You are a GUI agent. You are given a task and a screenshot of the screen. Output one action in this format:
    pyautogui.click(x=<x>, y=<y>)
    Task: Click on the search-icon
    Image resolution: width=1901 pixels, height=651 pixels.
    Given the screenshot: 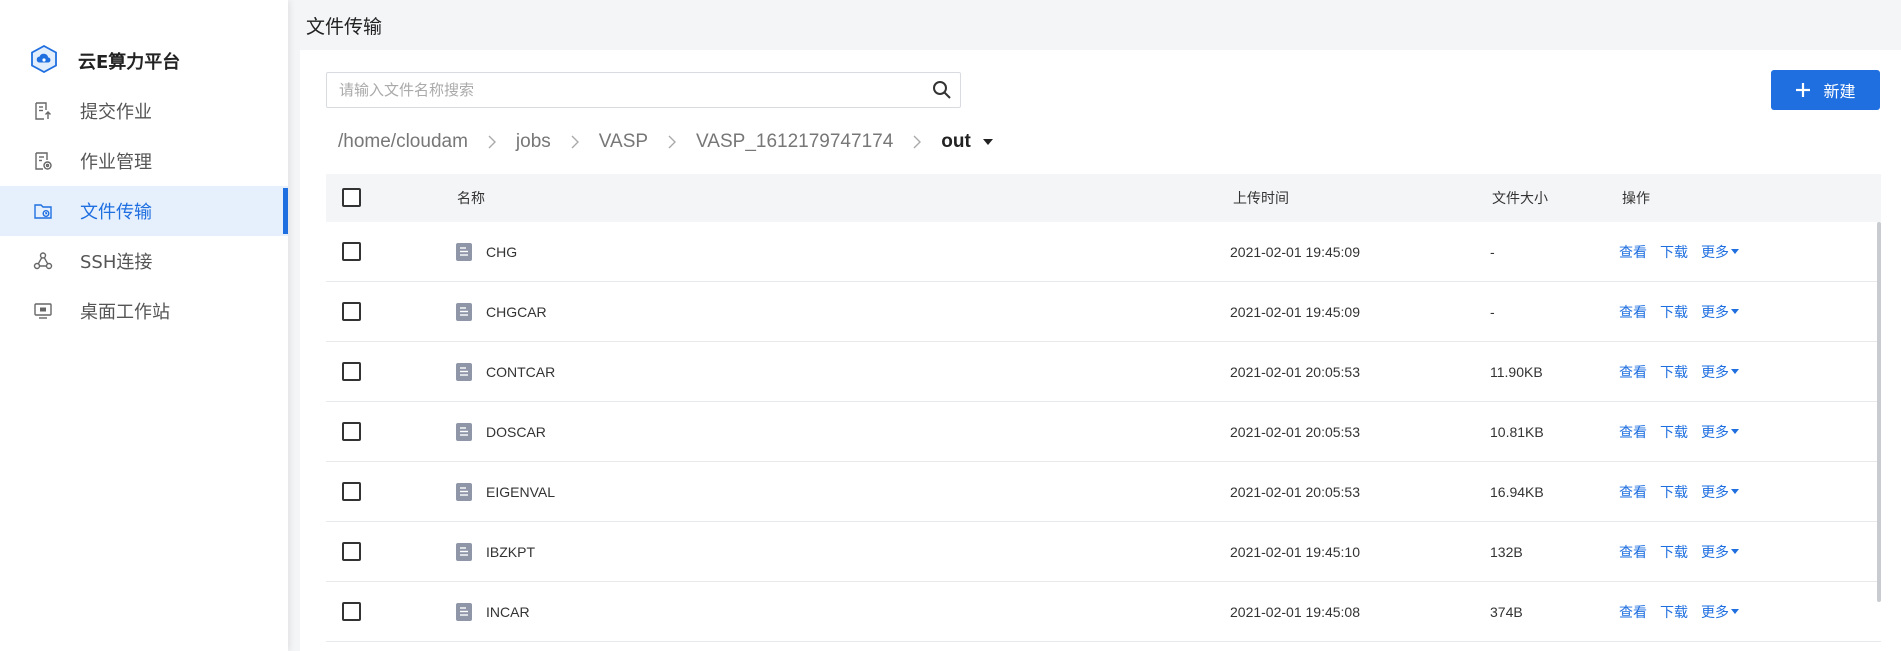 What is the action you would take?
    pyautogui.click(x=942, y=90)
    